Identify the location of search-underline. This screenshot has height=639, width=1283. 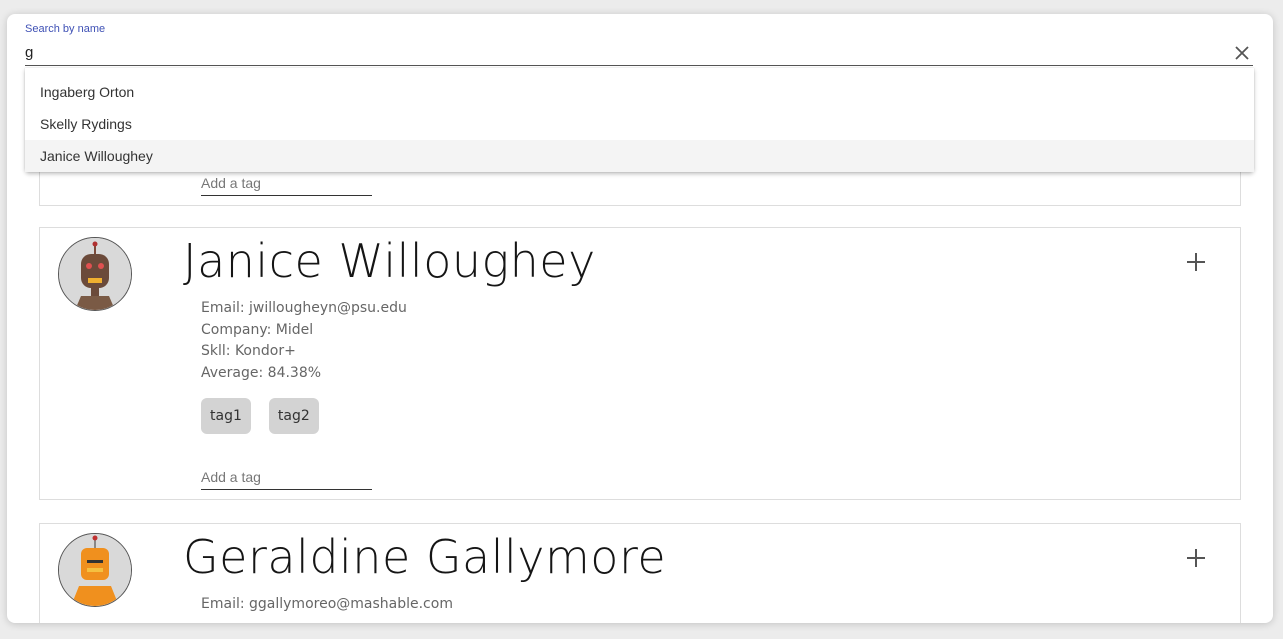
(639, 65).